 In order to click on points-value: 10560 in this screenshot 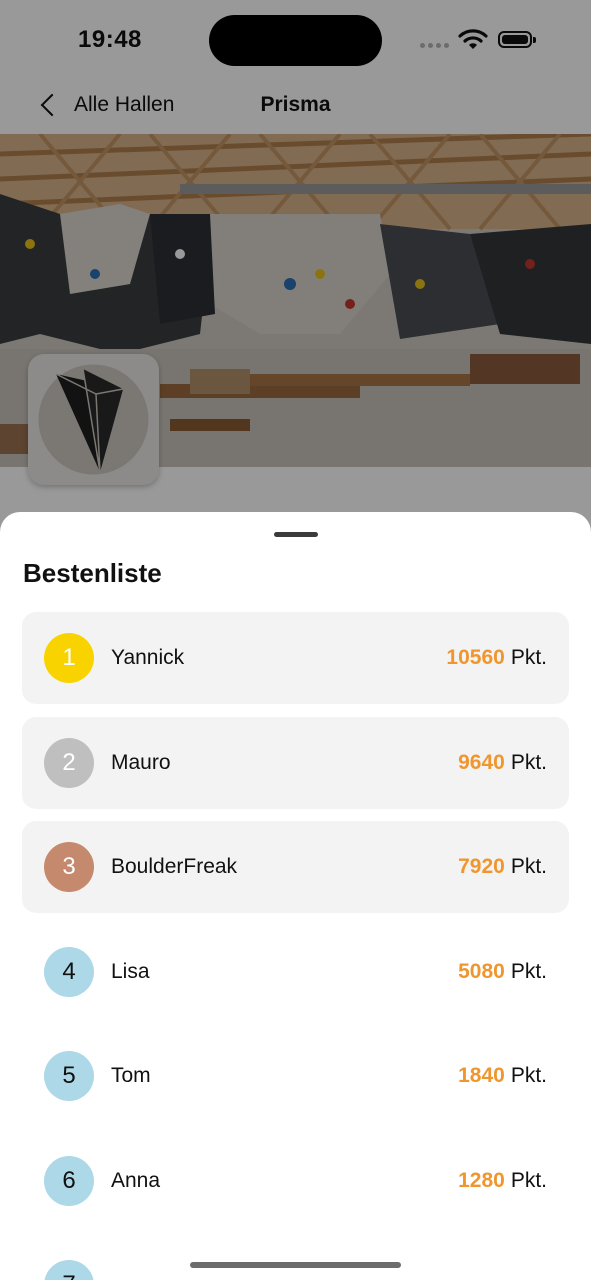, I will do `click(475, 657)`.